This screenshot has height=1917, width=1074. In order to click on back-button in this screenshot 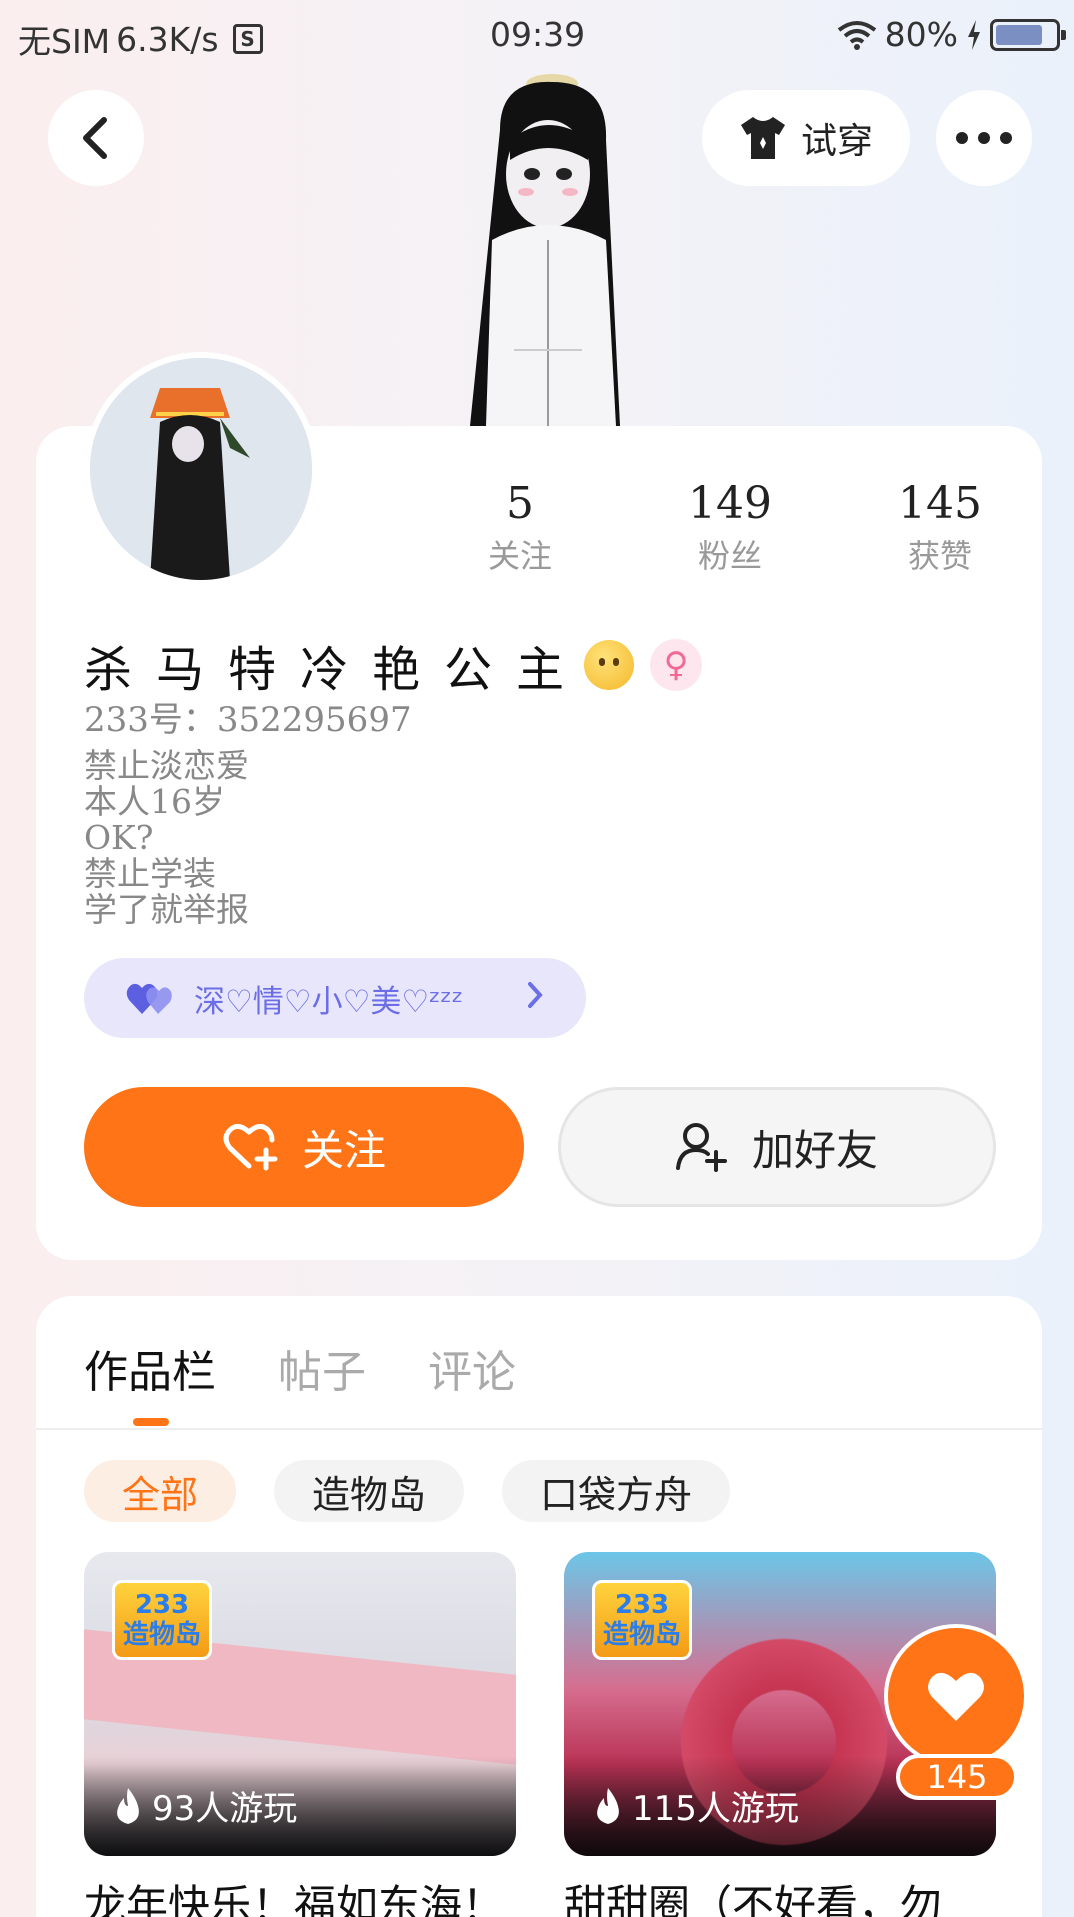, I will do `click(96, 138)`.